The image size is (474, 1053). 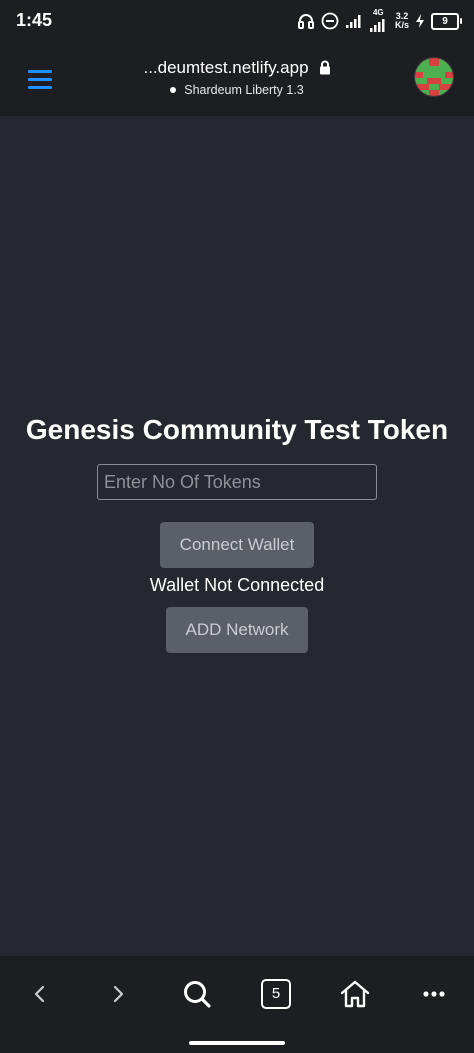 What do you see at coordinates (237, 1004) in the screenshot?
I see `browser-bottom-nav: 5` at bounding box center [237, 1004].